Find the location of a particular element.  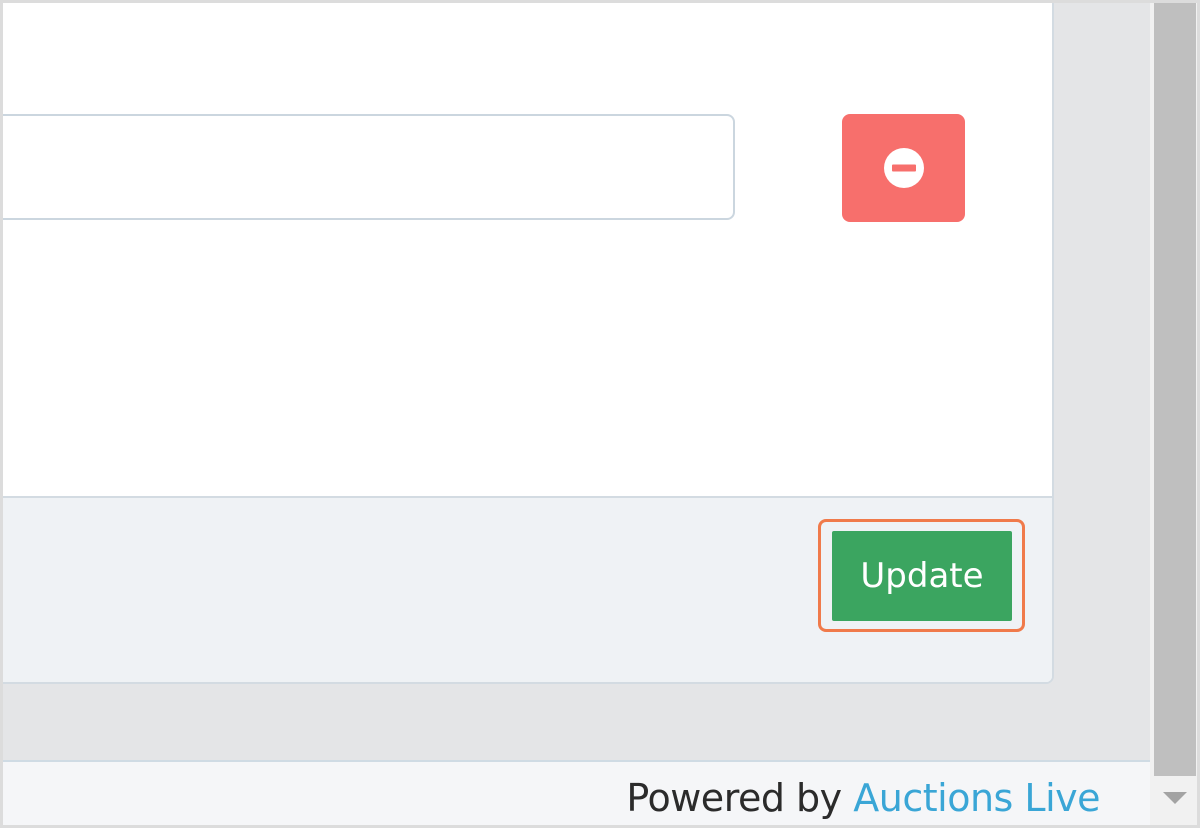

minus-circle-icon is located at coordinates (903, 168).